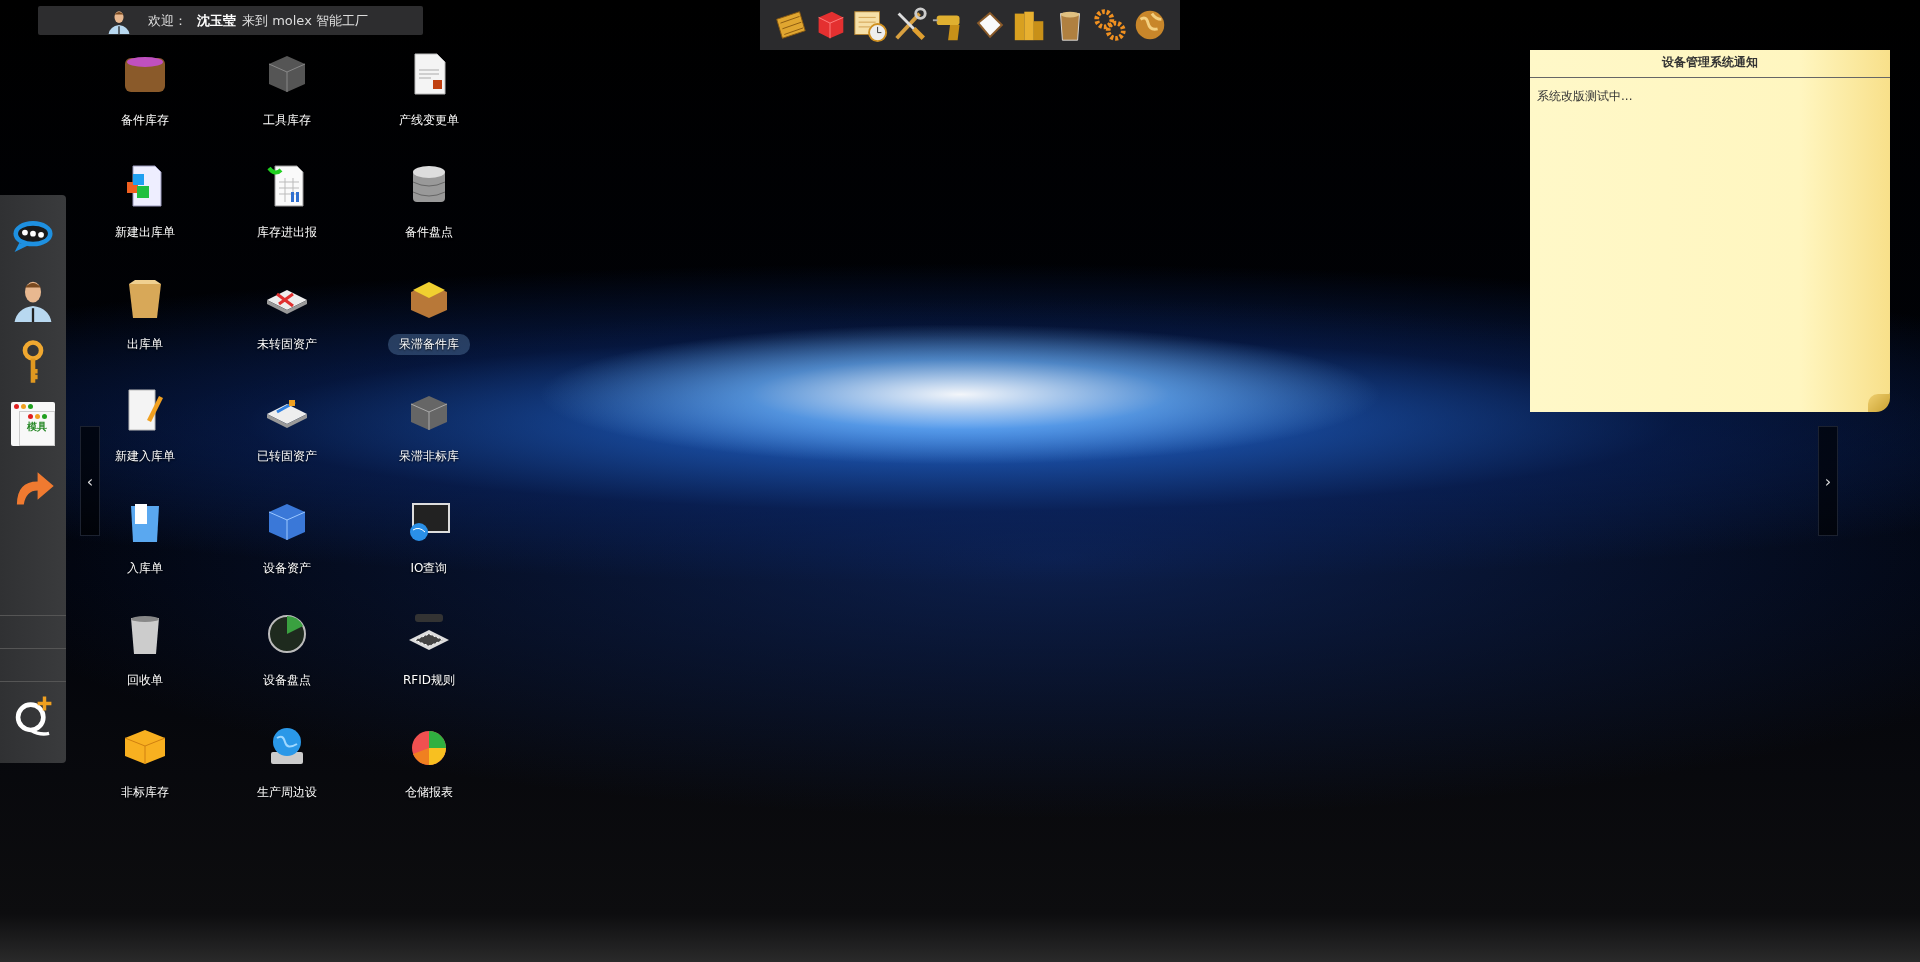  I want to click on icon-label: 库存进出报, so click(287, 232).